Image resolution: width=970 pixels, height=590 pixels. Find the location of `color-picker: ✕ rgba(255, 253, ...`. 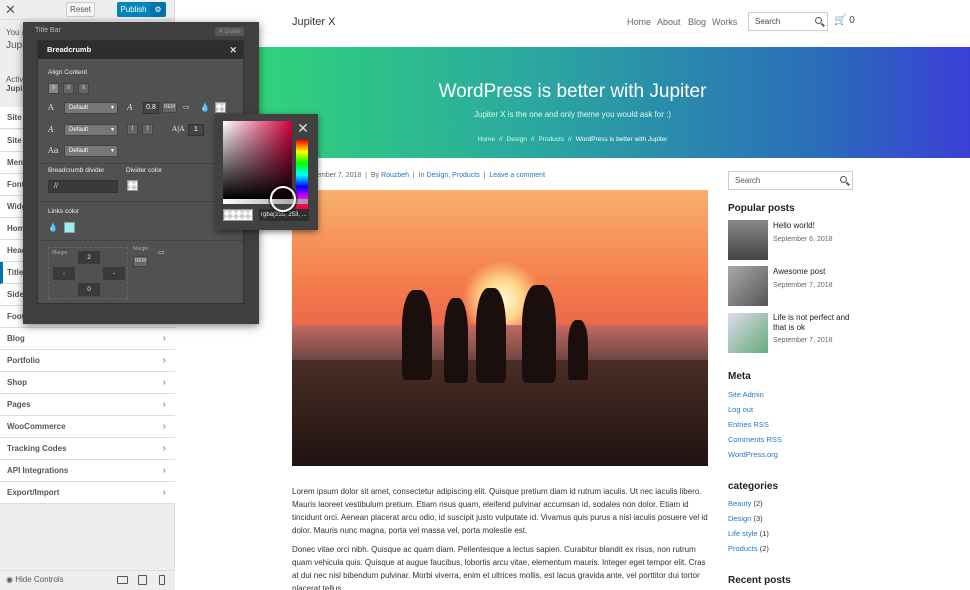

color-picker: ✕ rgba(255, 253, ... is located at coordinates (267, 172).